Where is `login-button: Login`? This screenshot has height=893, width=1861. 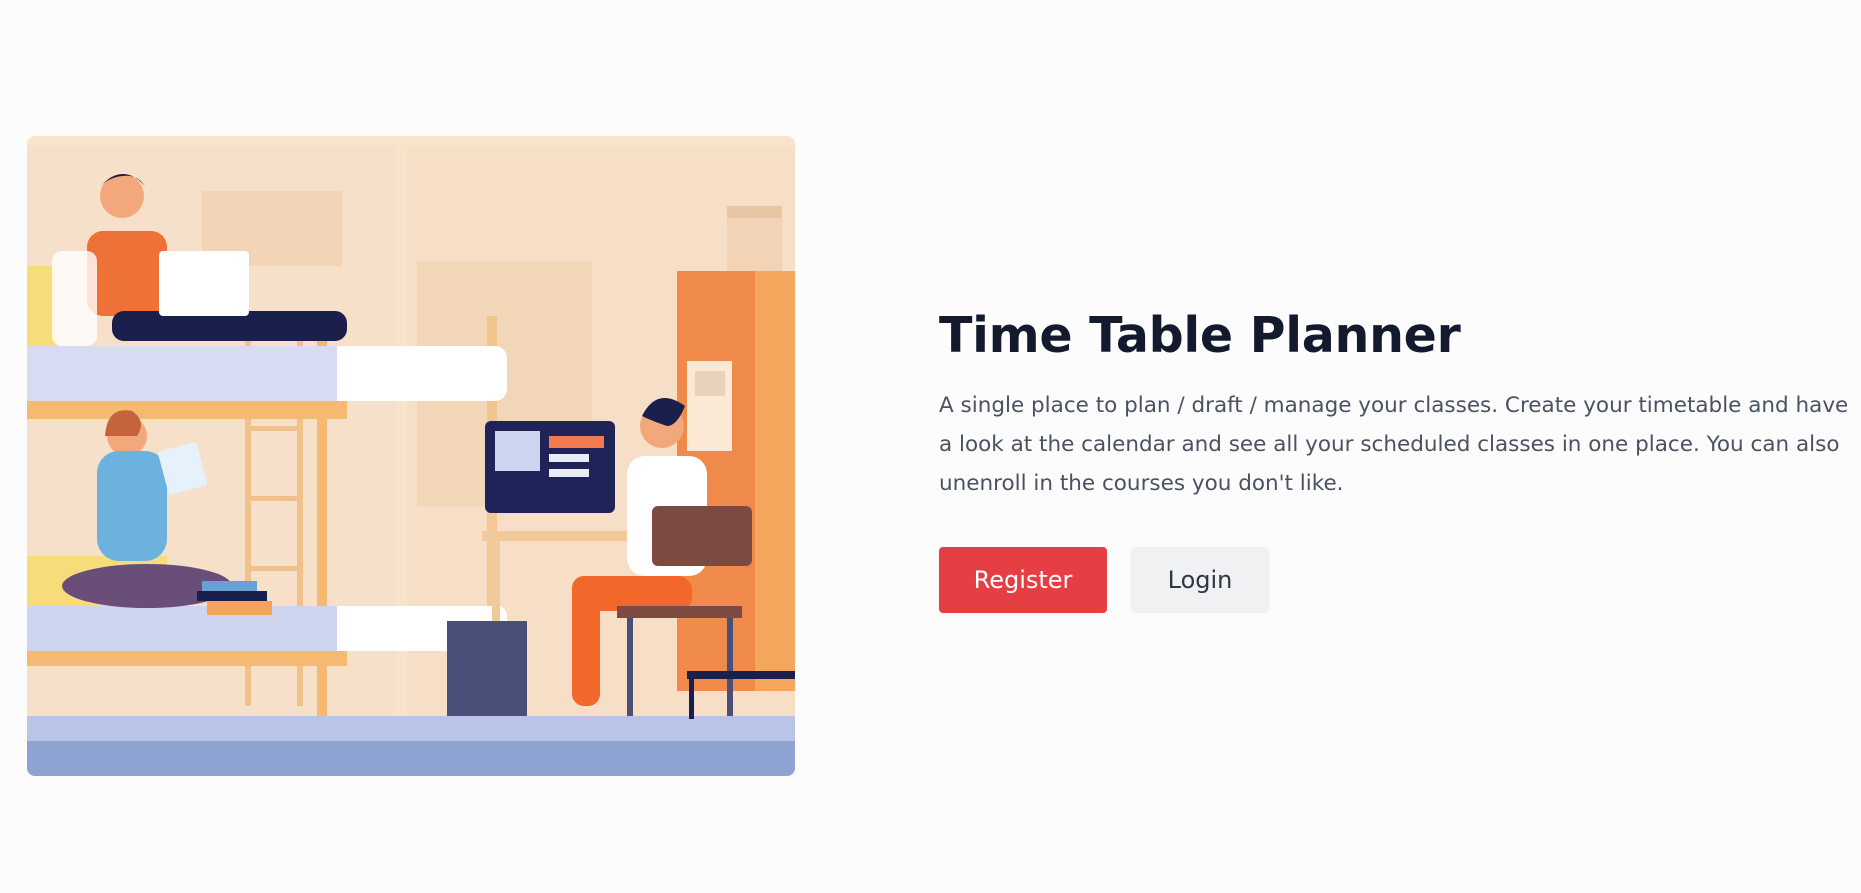
login-button: Login is located at coordinates (1200, 580).